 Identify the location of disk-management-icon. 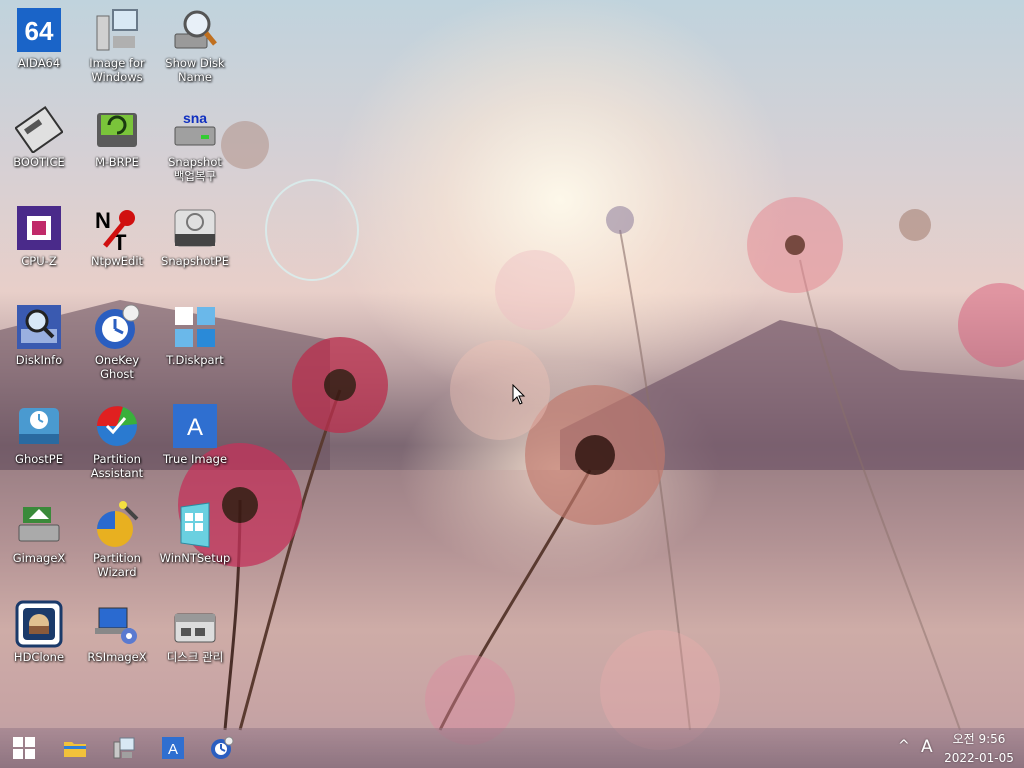
(195, 624).